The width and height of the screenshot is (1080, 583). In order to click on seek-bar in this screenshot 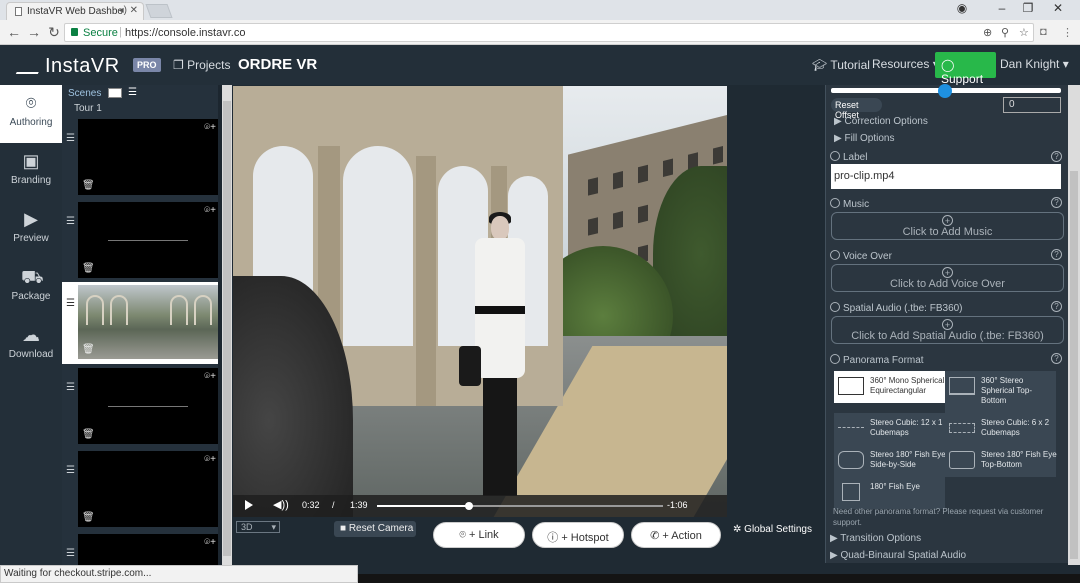, I will do `click(520, 506)`.